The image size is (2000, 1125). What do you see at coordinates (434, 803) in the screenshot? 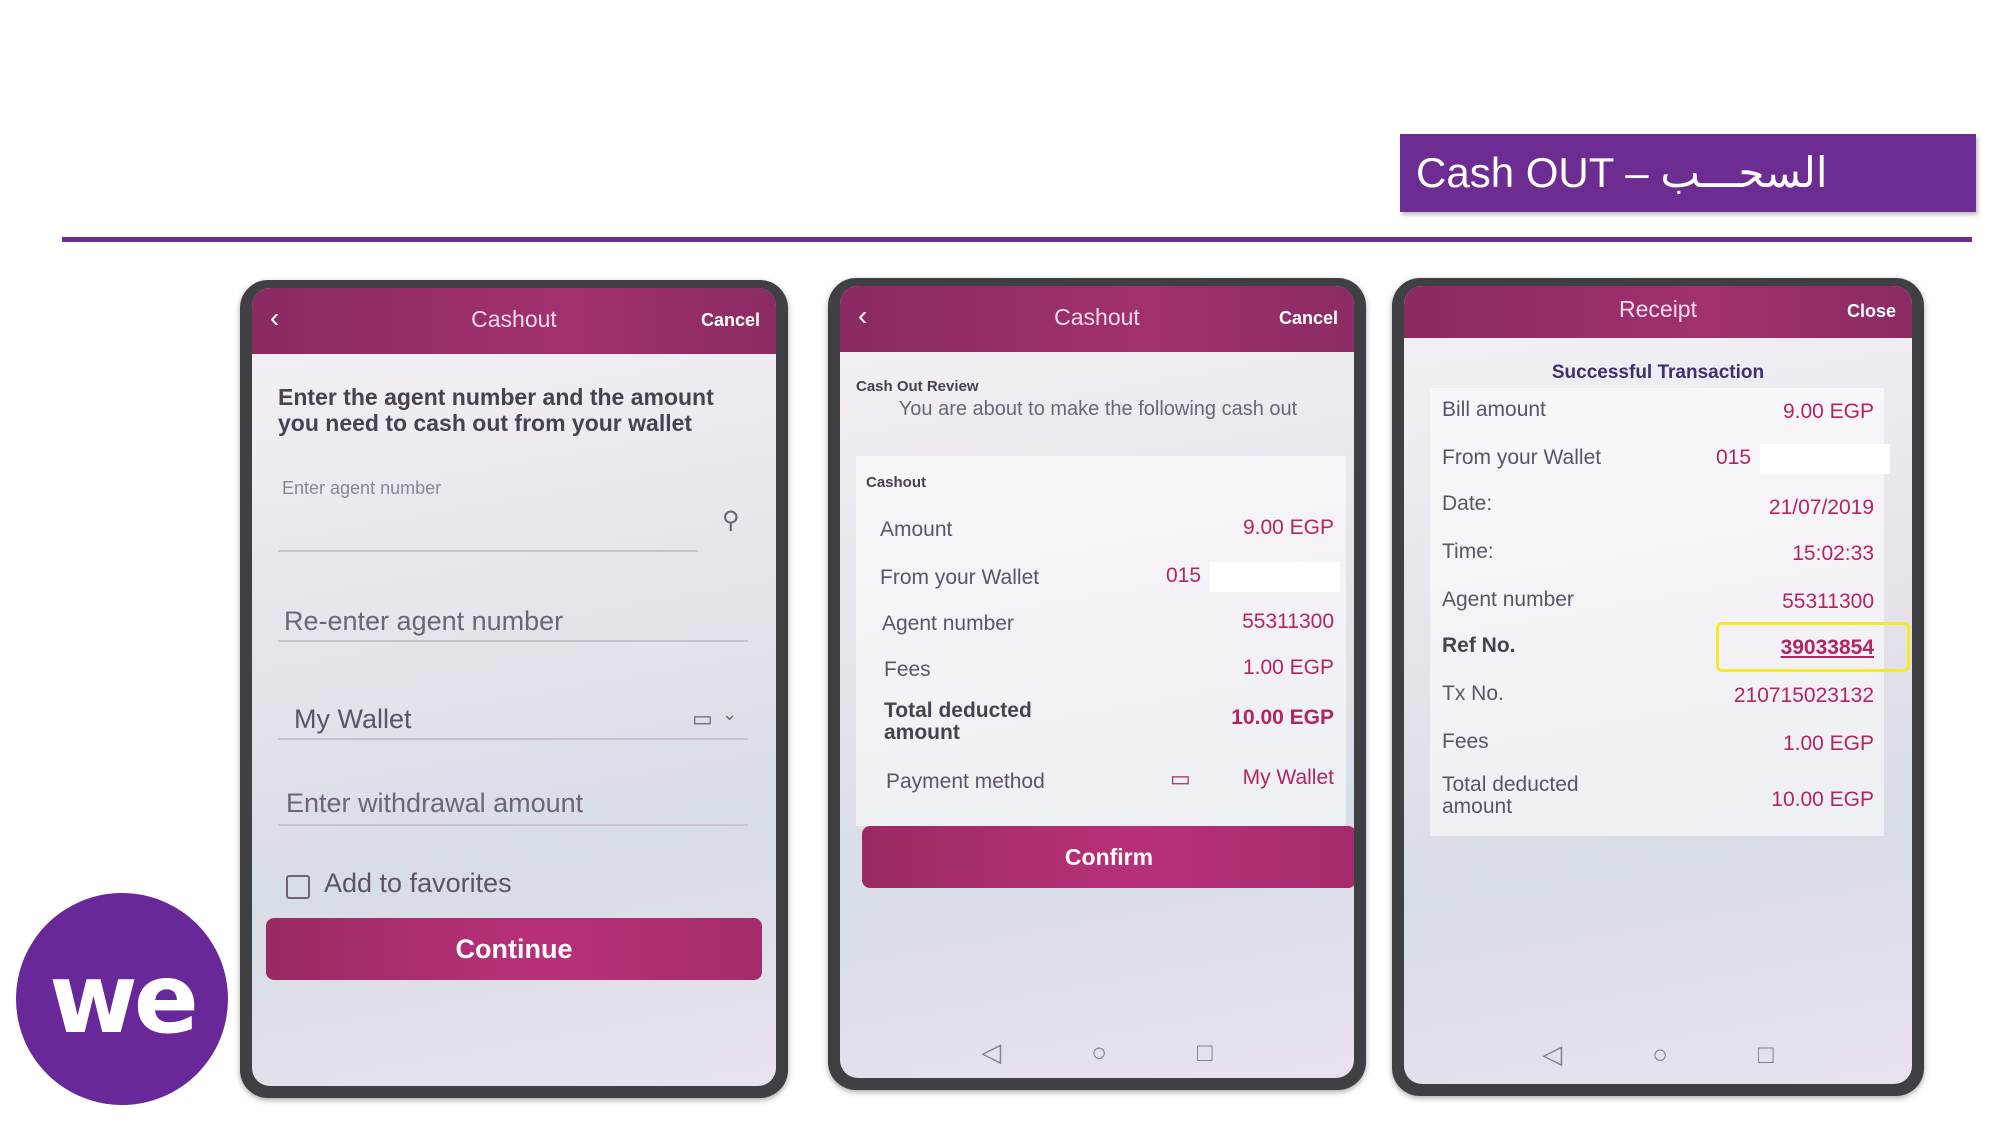
I see `withdrawal-amount-input: Enter withdrawal amount` at bounding box center [434, 803].